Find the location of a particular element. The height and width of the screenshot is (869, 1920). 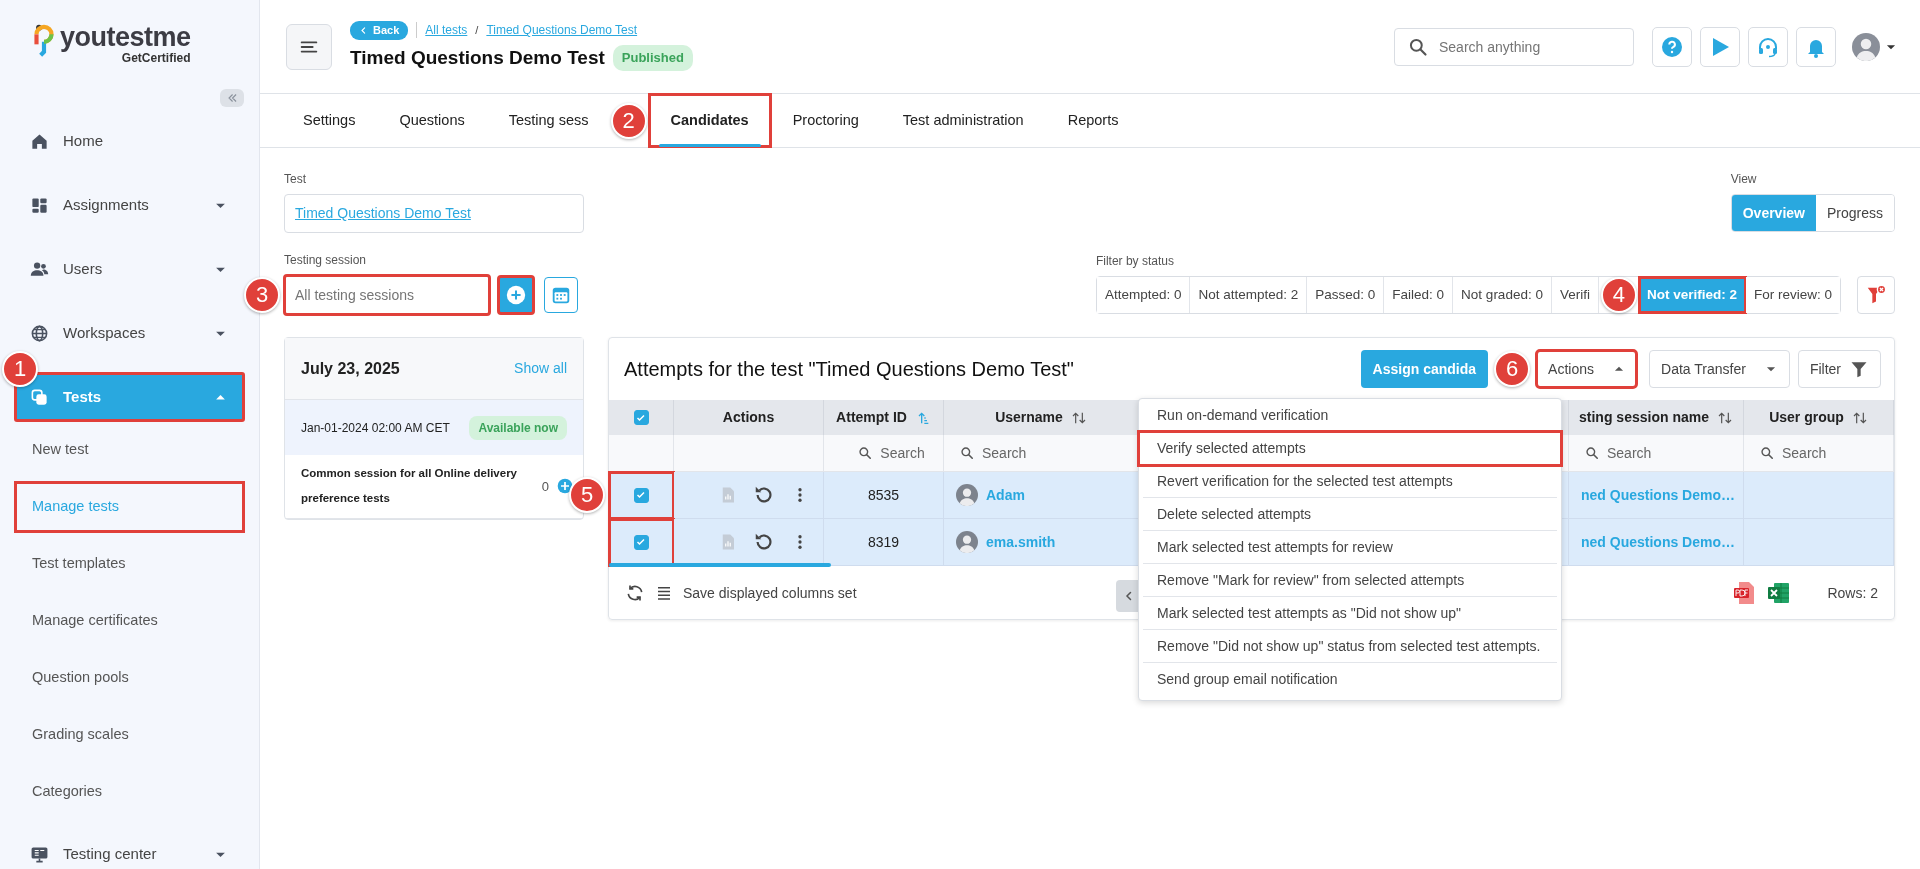

tab: Test administration is located at coordinates (963, 120).